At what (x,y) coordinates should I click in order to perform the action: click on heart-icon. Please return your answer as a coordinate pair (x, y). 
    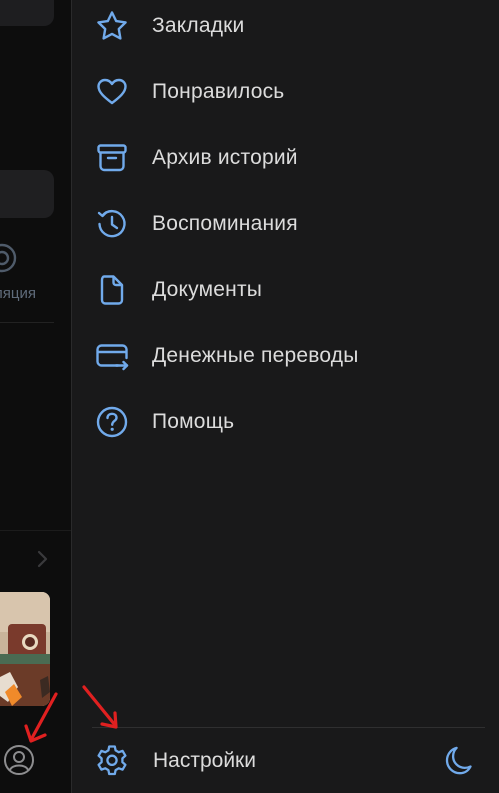
    Looking at the image, I should click on (112, 92).